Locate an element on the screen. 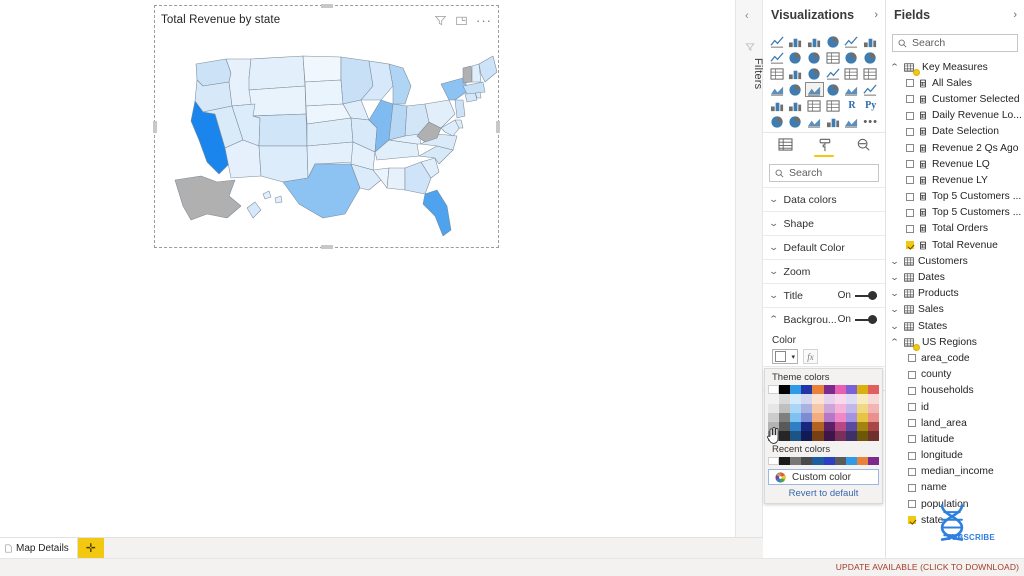  treemap-icon is located at coordinates (870, 73).